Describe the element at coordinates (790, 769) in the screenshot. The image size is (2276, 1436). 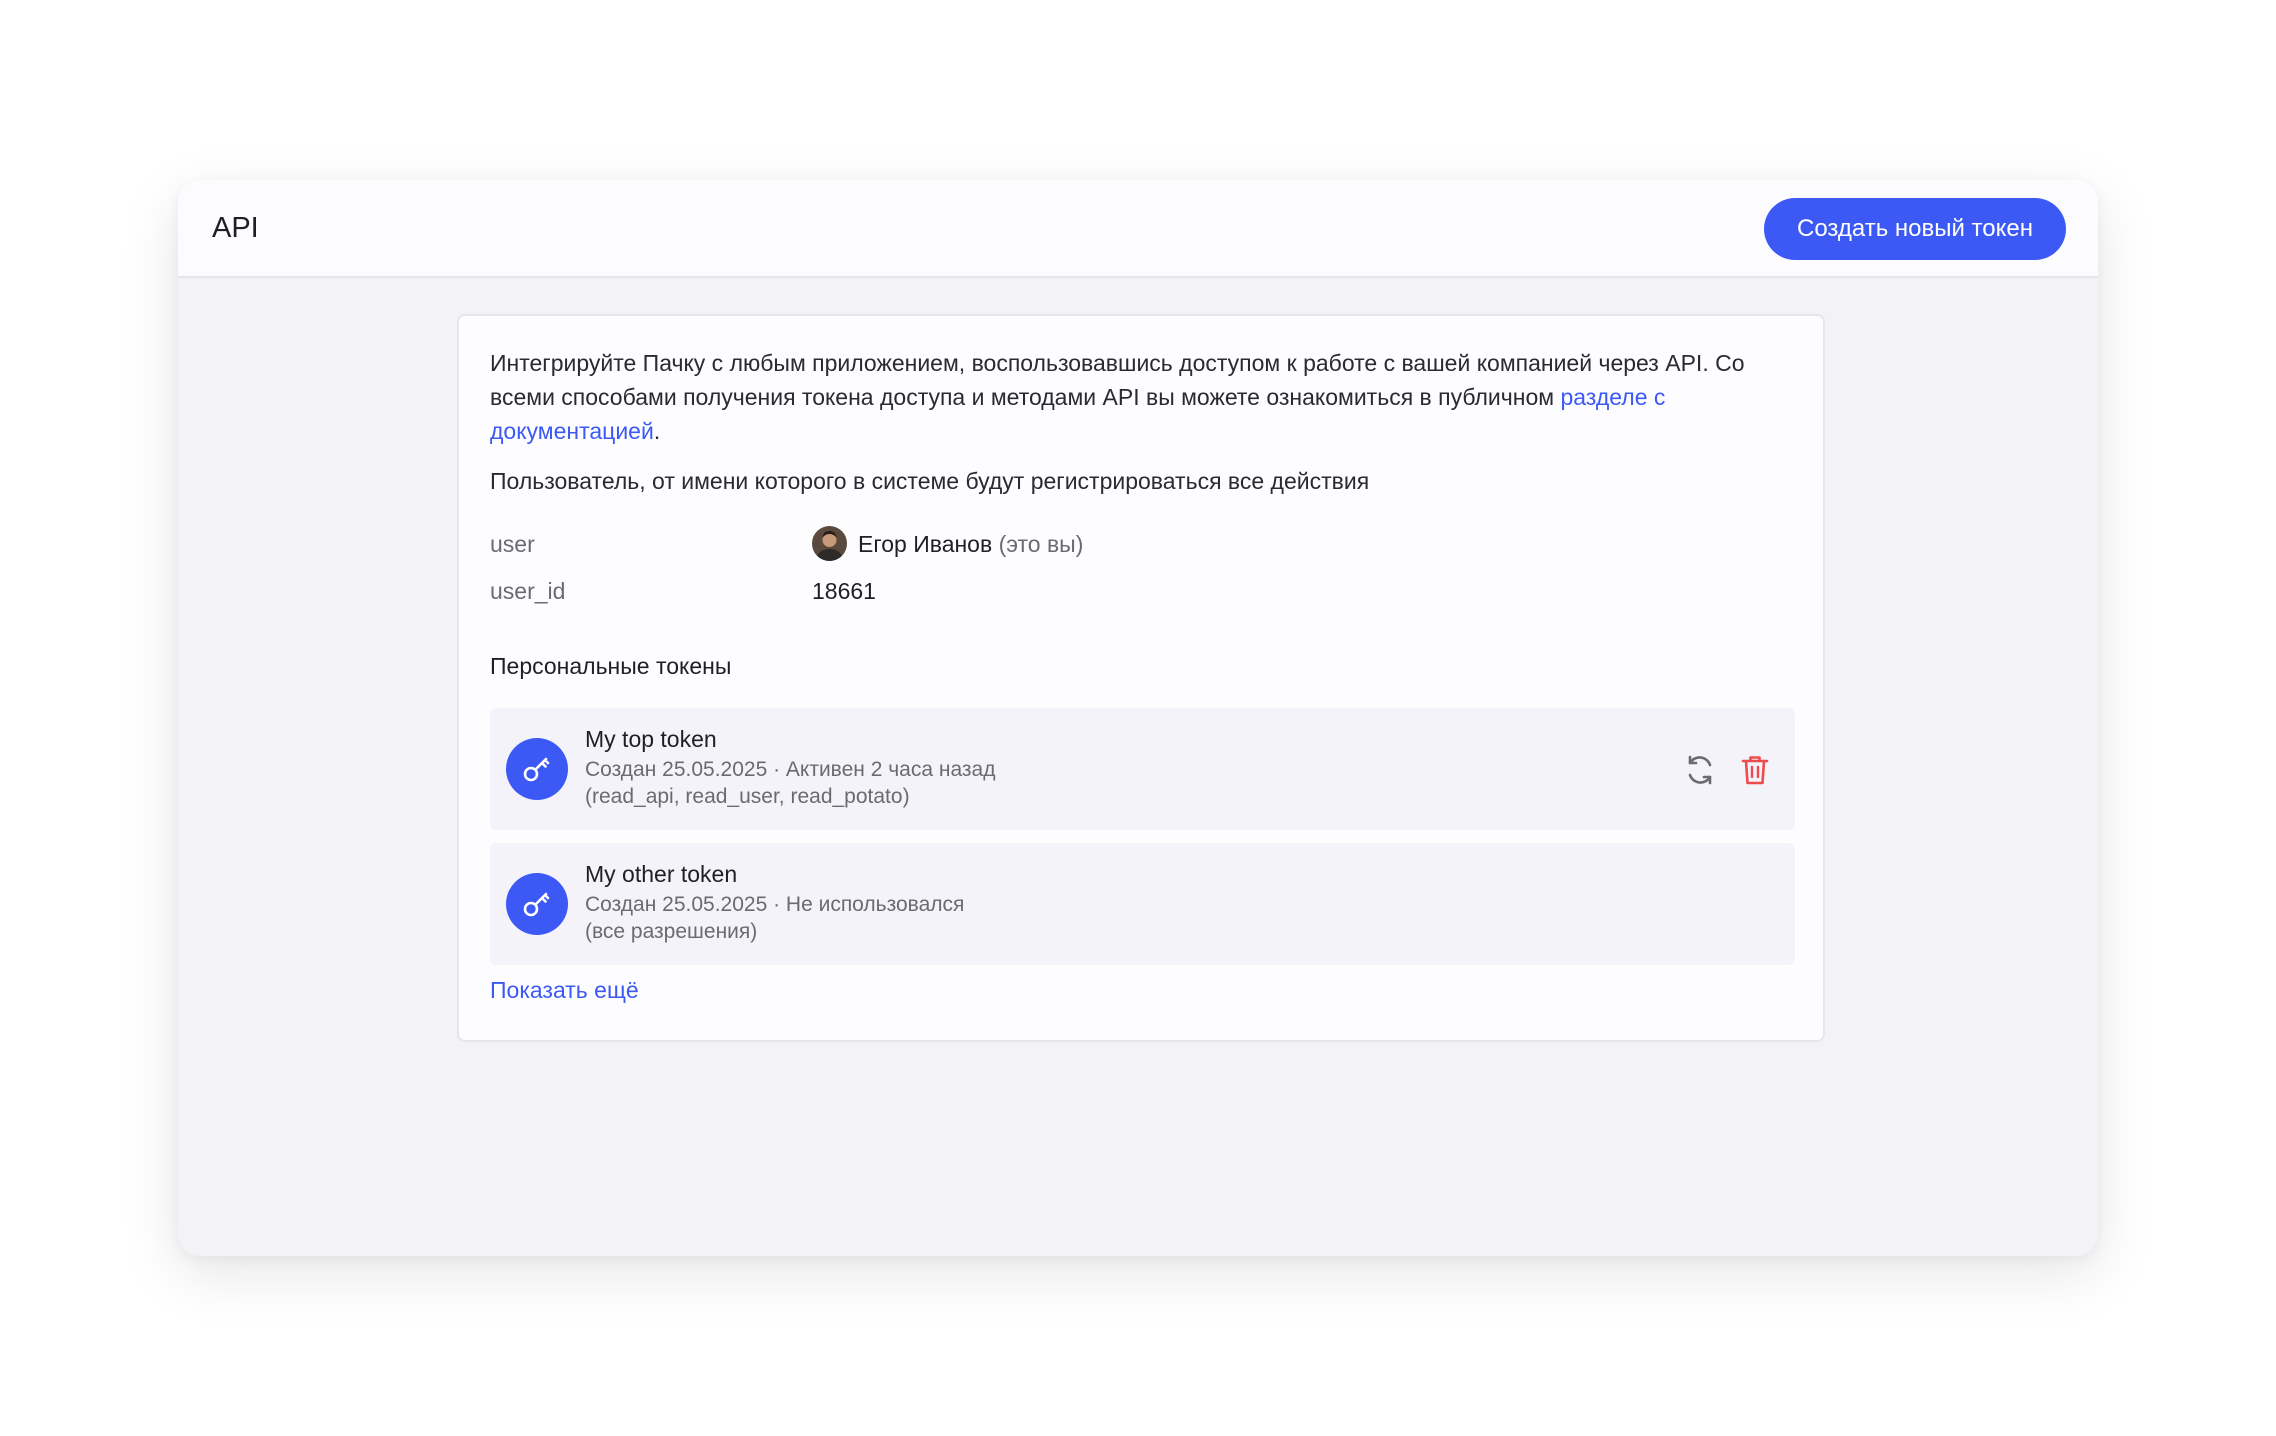
I see `token-meta: Создан 25.05.2025 · Активен 2 часа назад` at that location.